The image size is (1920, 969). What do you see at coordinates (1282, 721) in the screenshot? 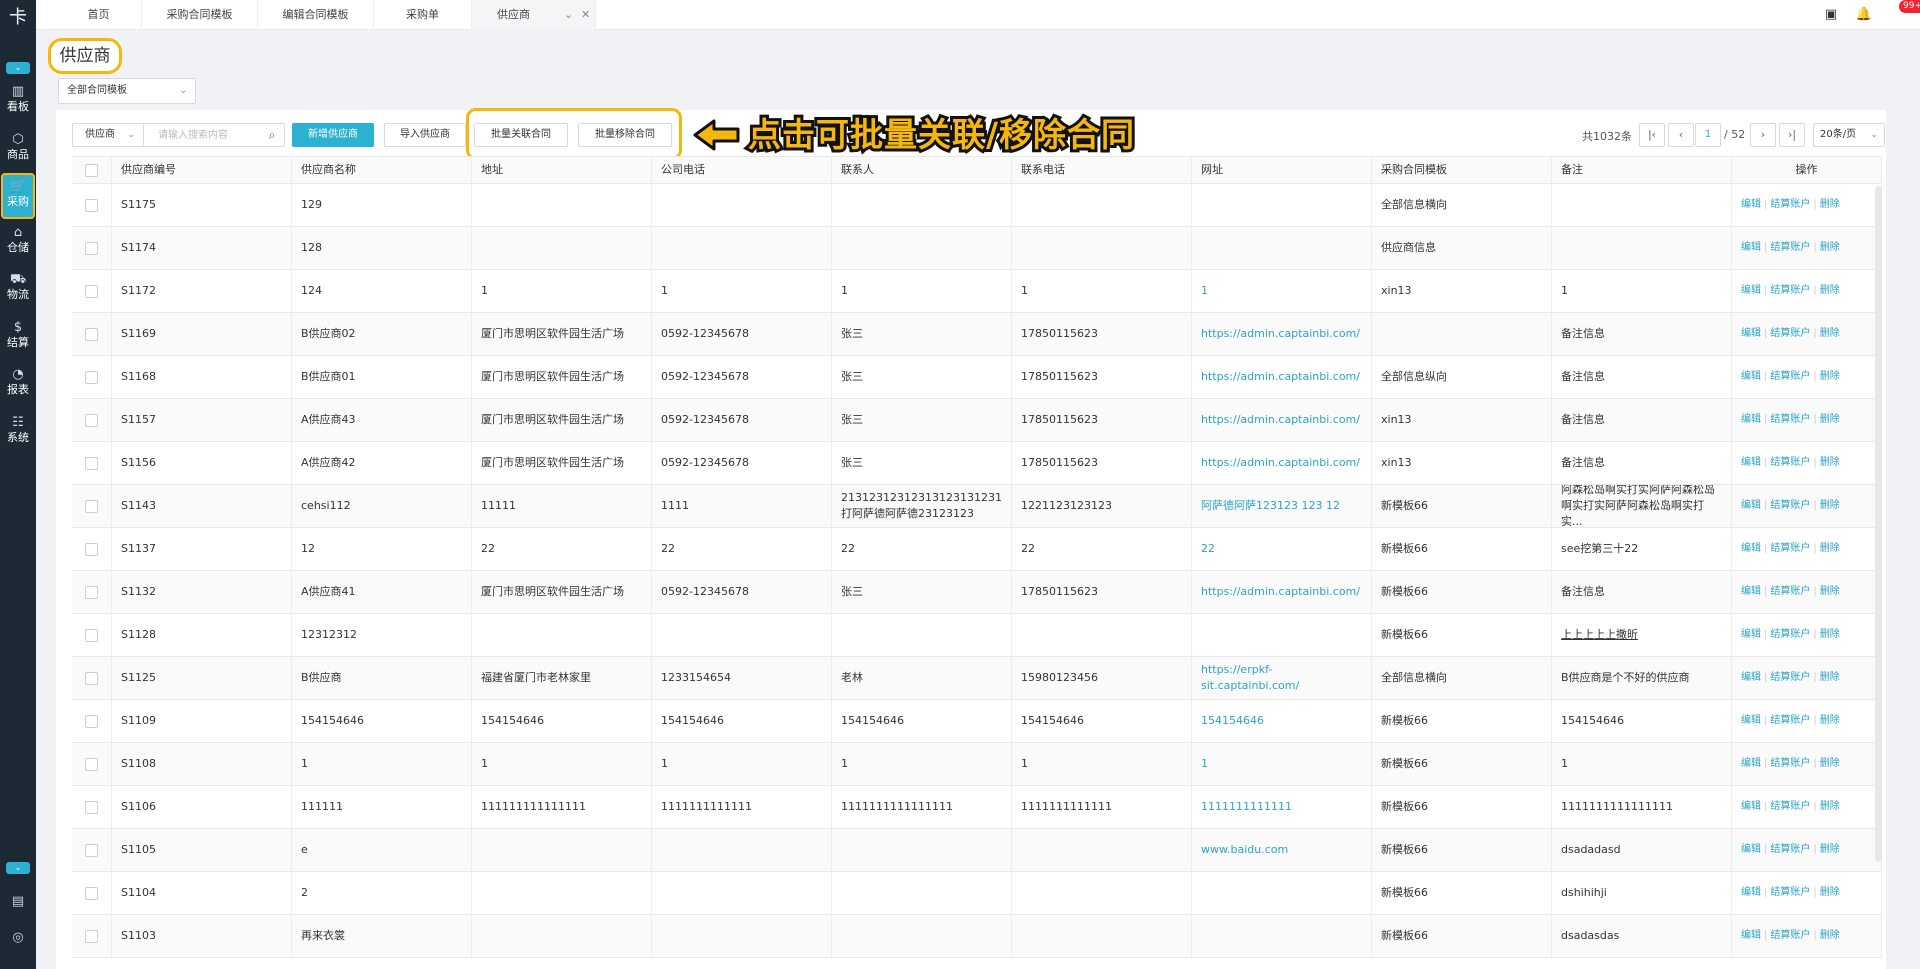
I see `cell-url: 154154646` at bounding box center [1282, 721].